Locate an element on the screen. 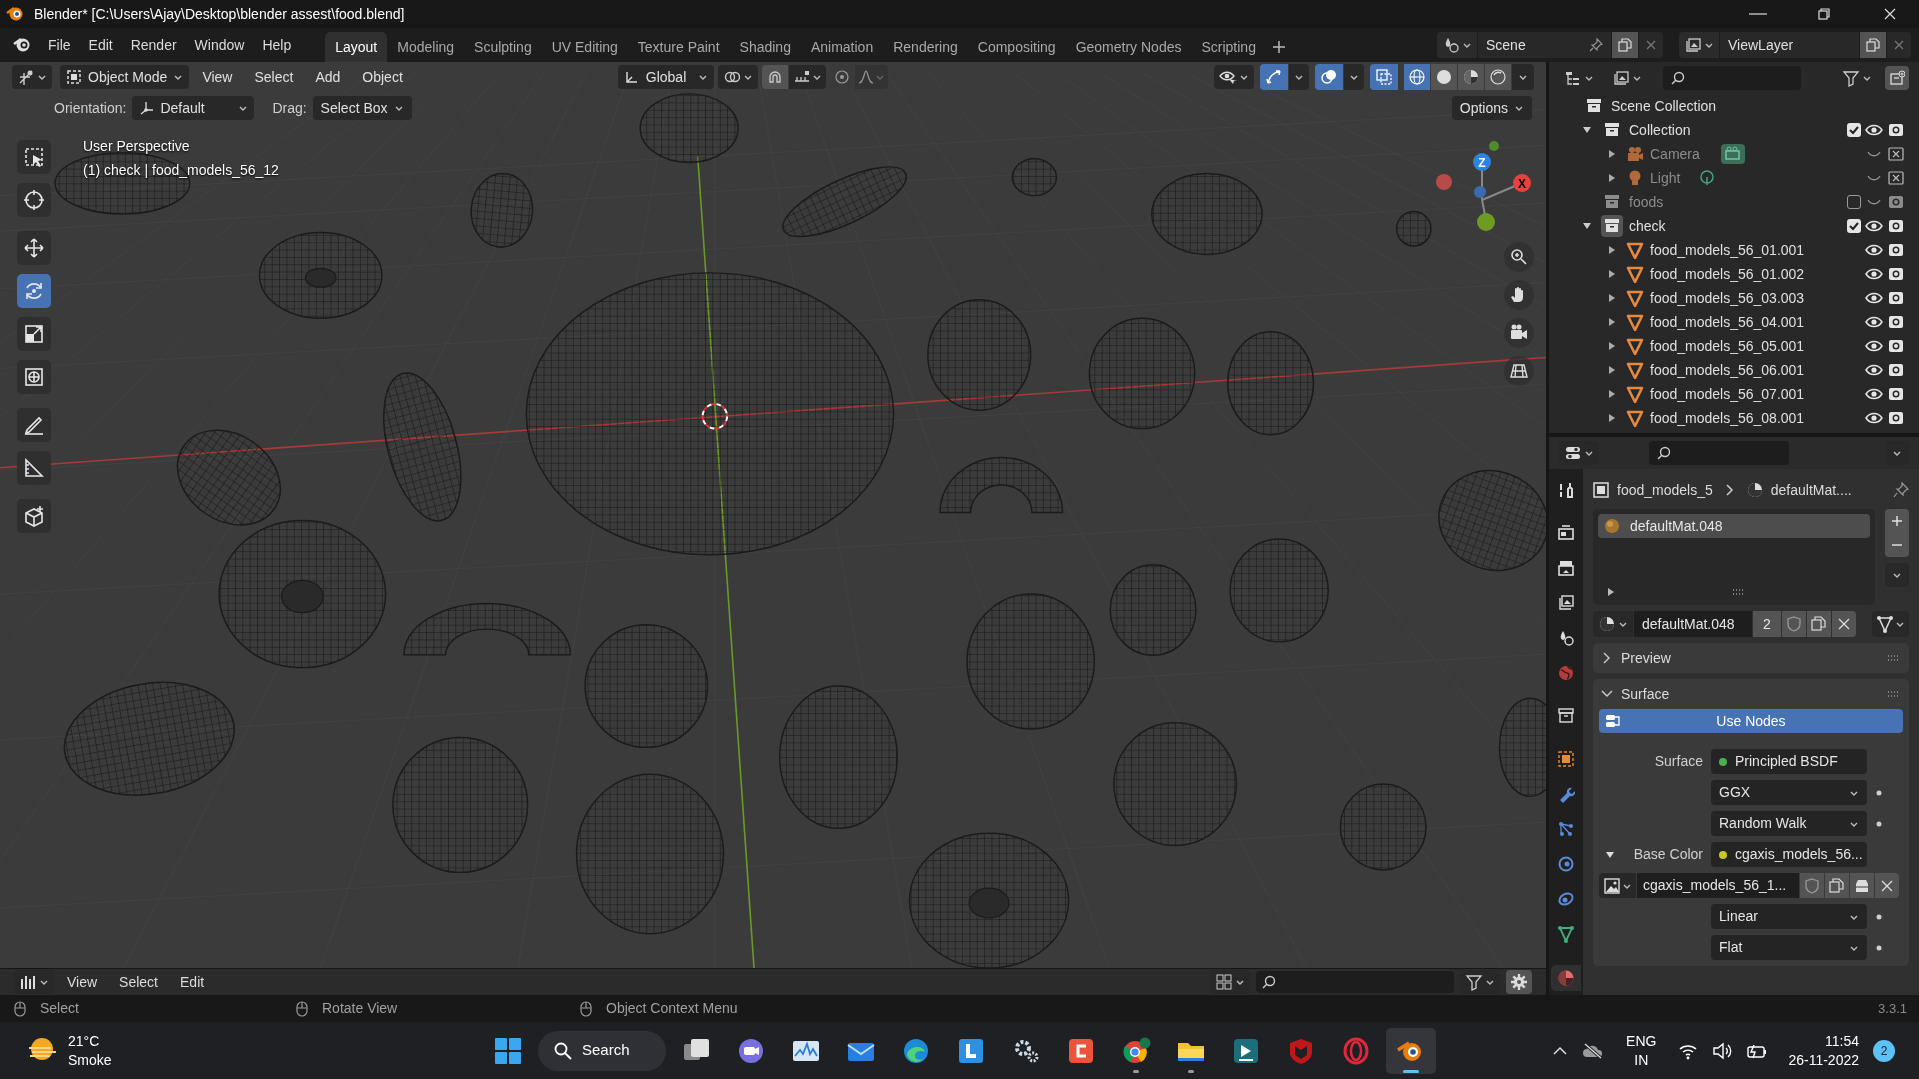 The height and width of the screenshot is (1079, 1919). tree-item: Collection is located at coordinates (1660, 130).